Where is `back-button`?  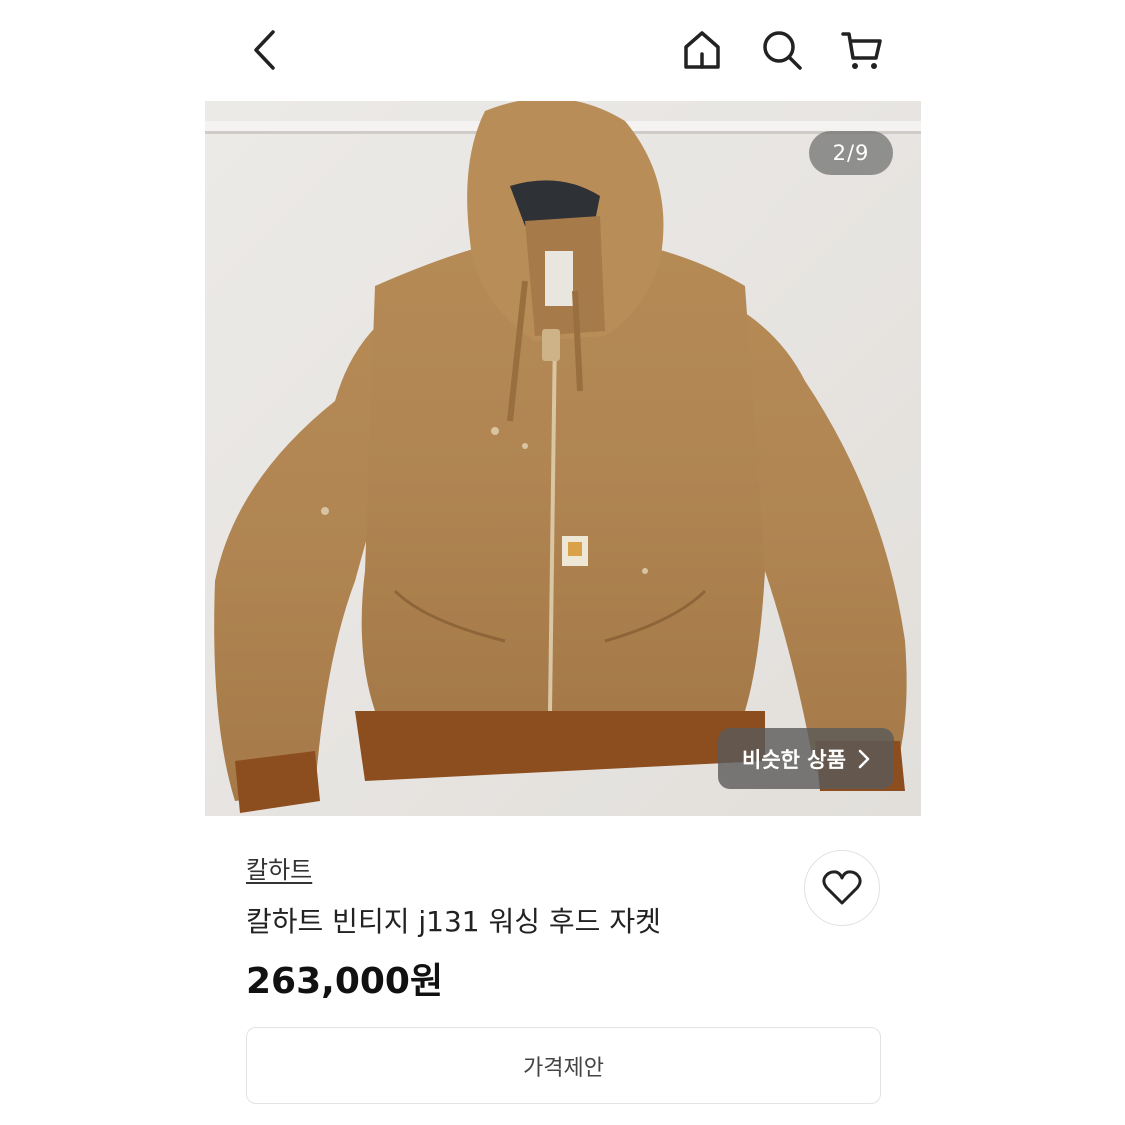
back-button is located at coordinates (266, 50).